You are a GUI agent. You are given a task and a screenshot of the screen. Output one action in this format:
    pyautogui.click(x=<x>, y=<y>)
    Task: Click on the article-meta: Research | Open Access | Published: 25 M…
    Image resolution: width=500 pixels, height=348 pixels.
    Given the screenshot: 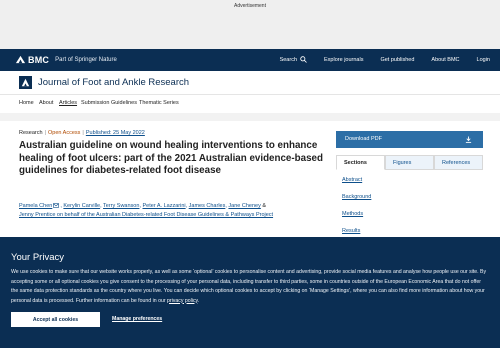 What is the action you would take?
    pyautogui.click(x=82, y=133)
    